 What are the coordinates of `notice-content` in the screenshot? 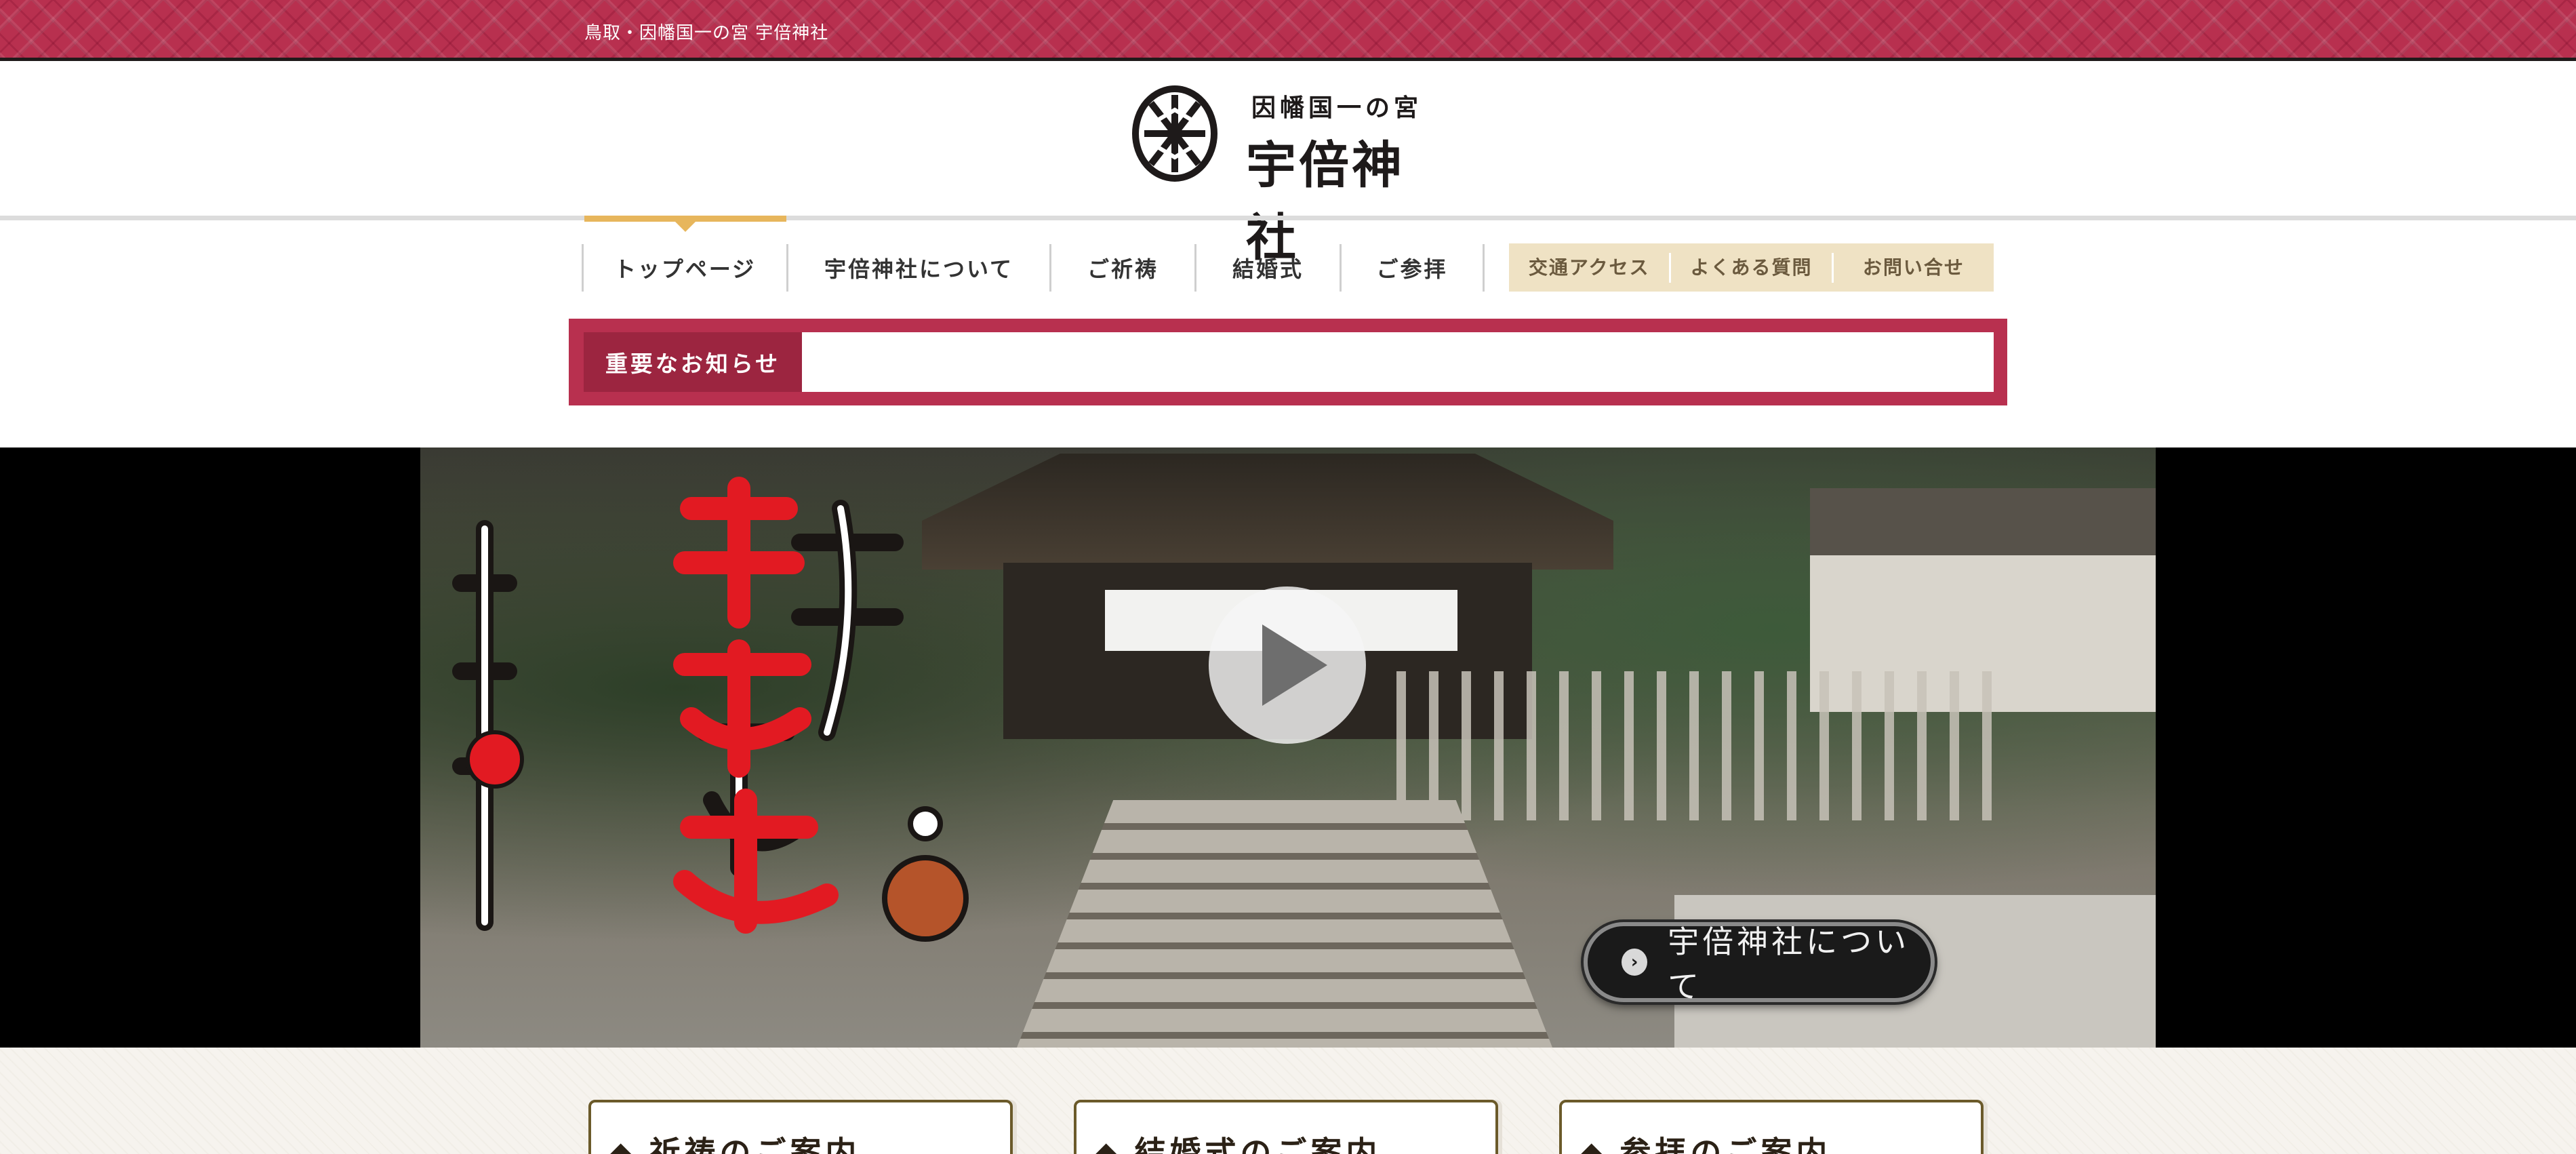 It's located at (1398, 362).